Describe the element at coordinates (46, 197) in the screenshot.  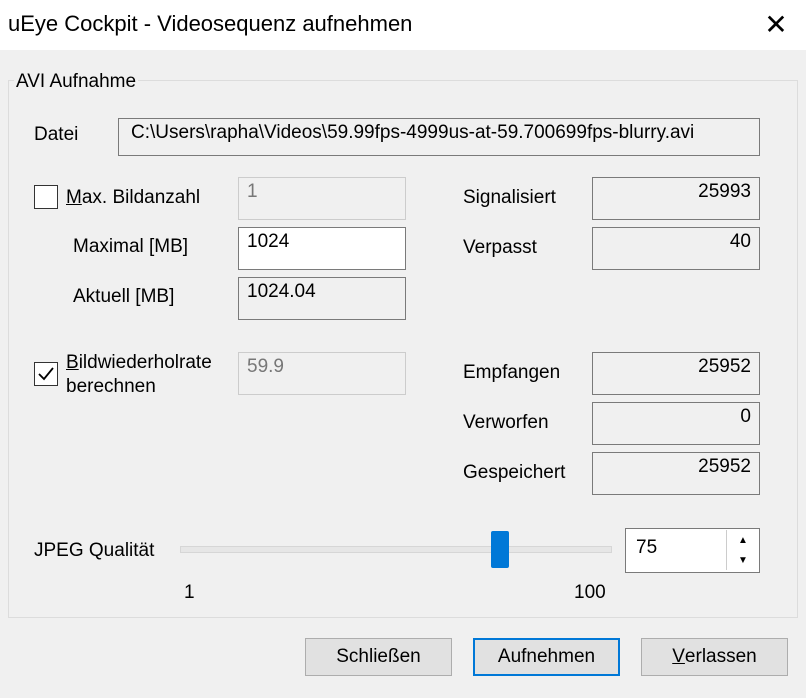
I see `max-frames-checkbox` at that location.